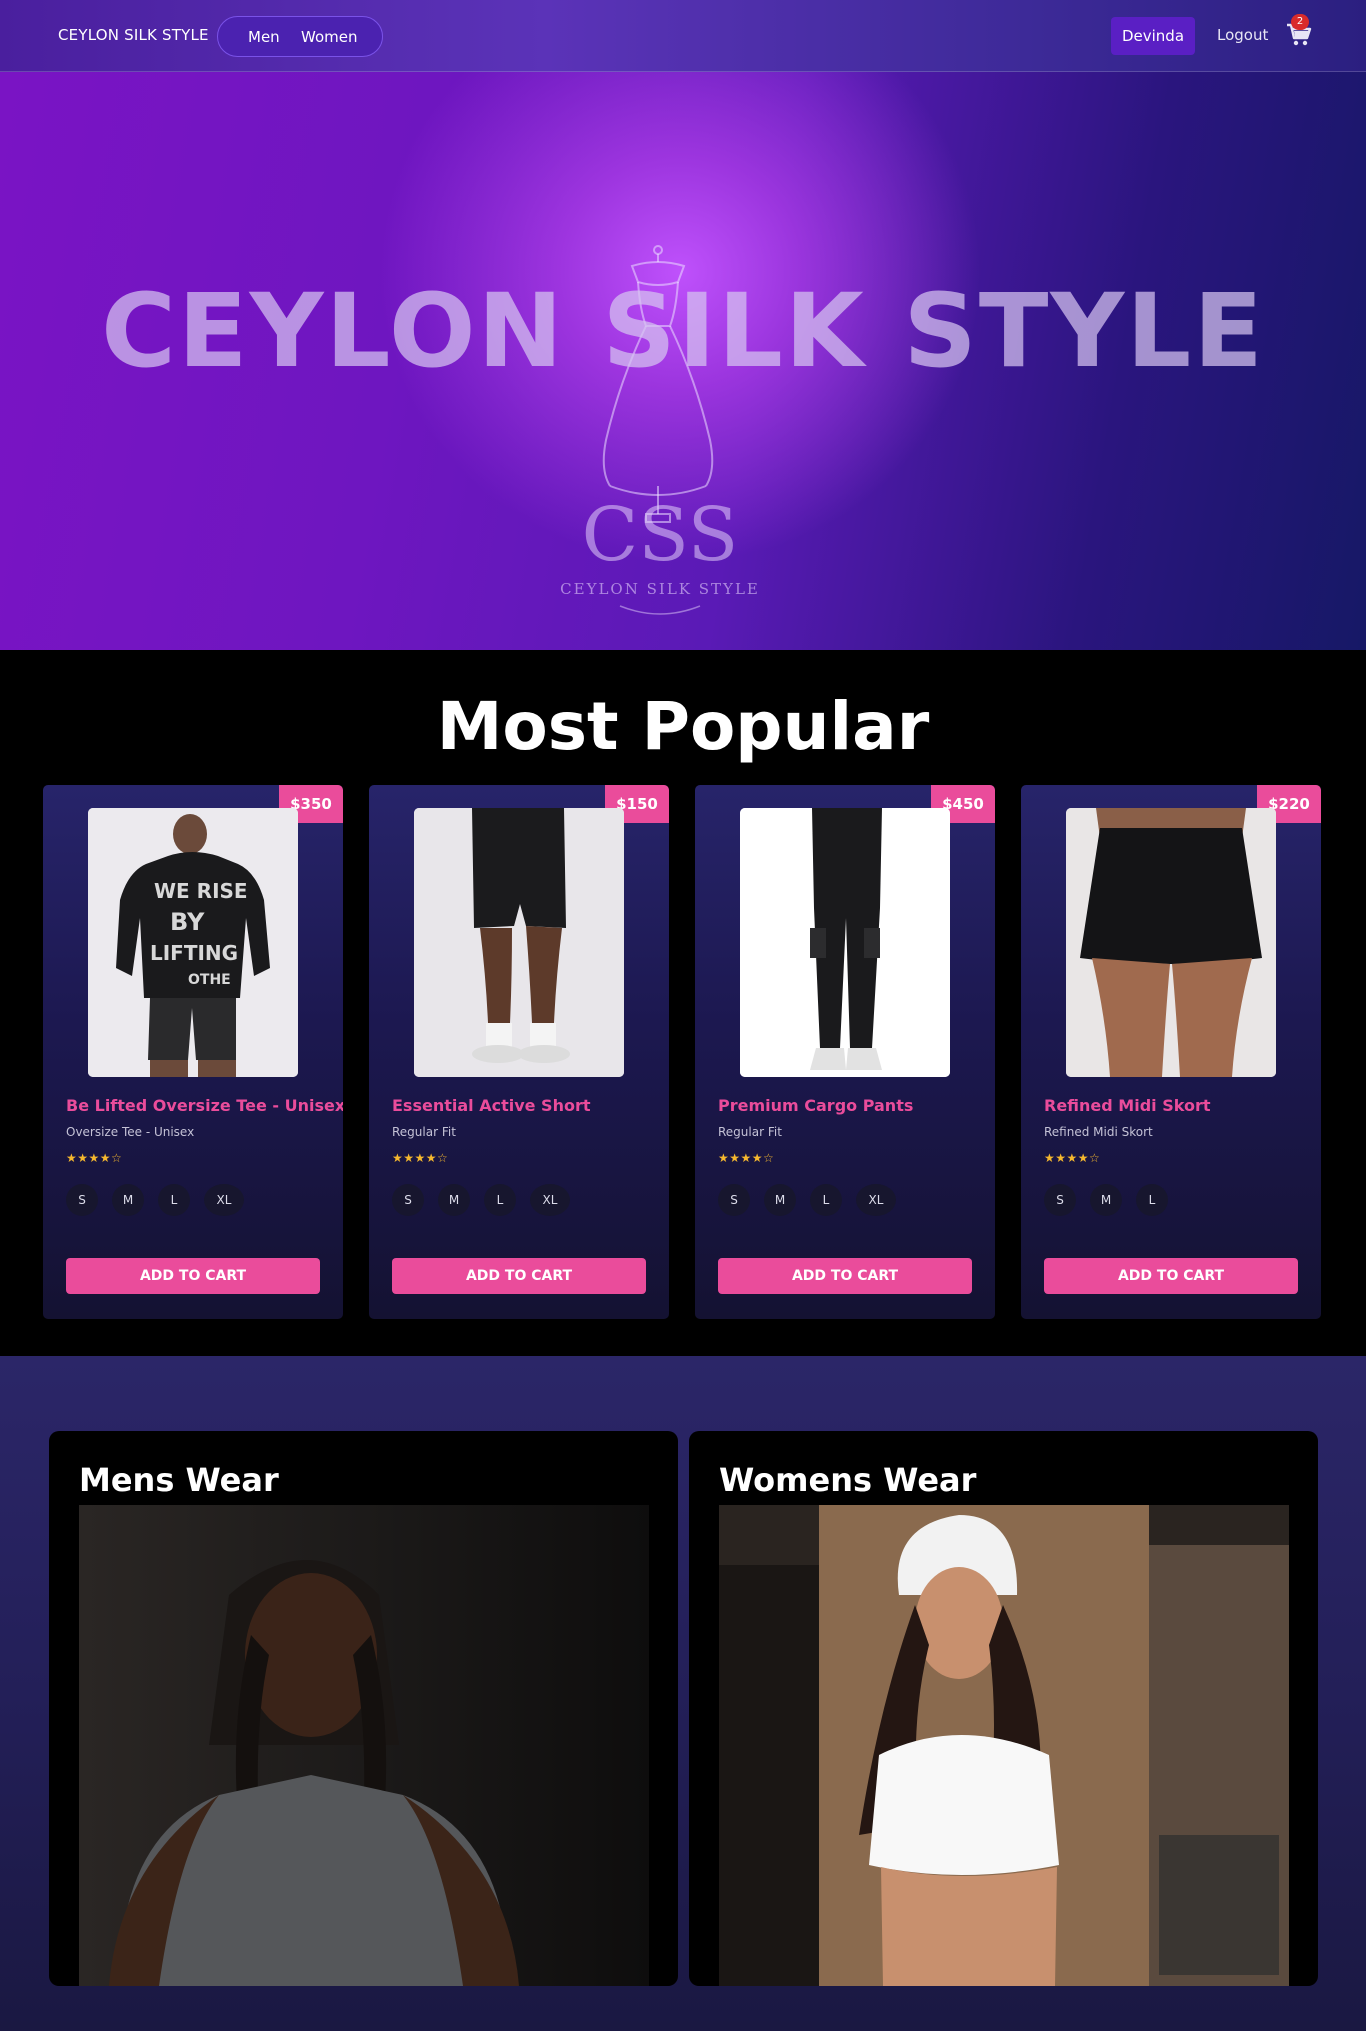 The image size is (1366, 2031). I want to click on cart-count-badge: 2, so click(1300, 22).